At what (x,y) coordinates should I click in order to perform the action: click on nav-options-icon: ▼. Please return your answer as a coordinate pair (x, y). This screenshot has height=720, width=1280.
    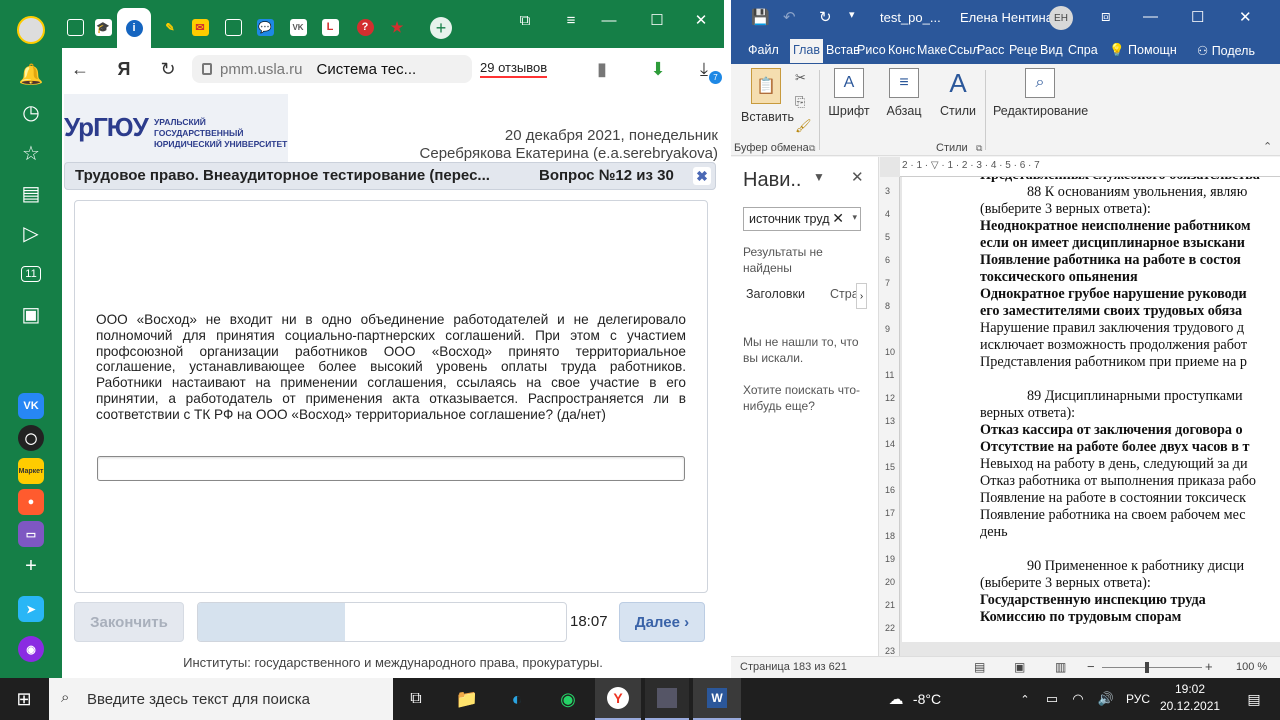
    Looking at the image, I should click on (819, 177).